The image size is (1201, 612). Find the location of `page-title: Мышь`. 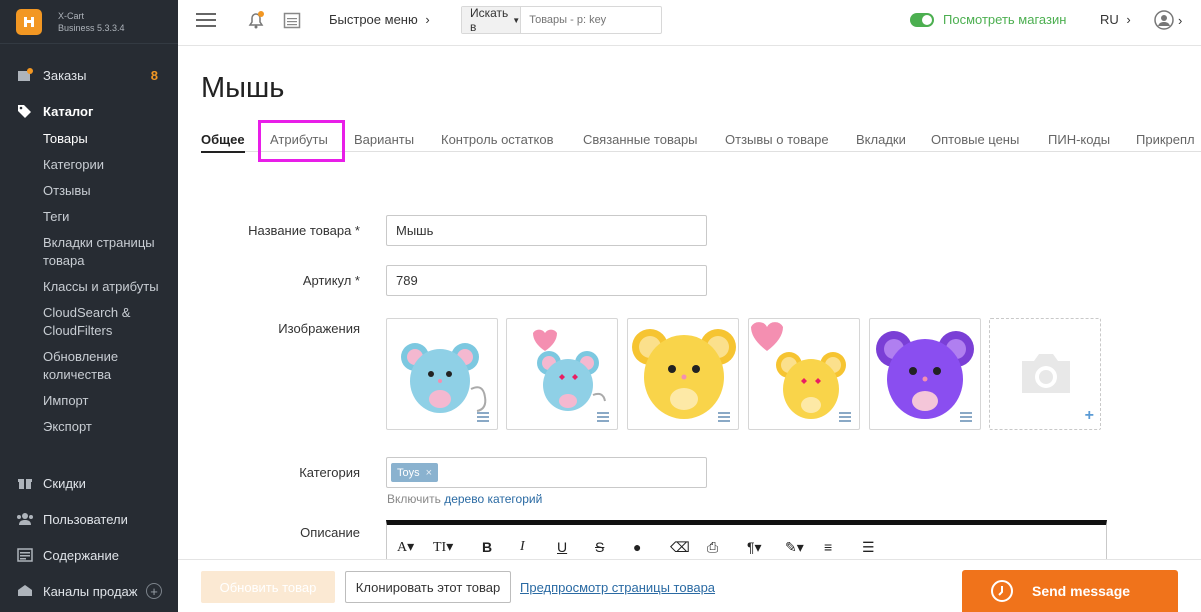

page-title: Мышь is located at coordinates (243, 88).